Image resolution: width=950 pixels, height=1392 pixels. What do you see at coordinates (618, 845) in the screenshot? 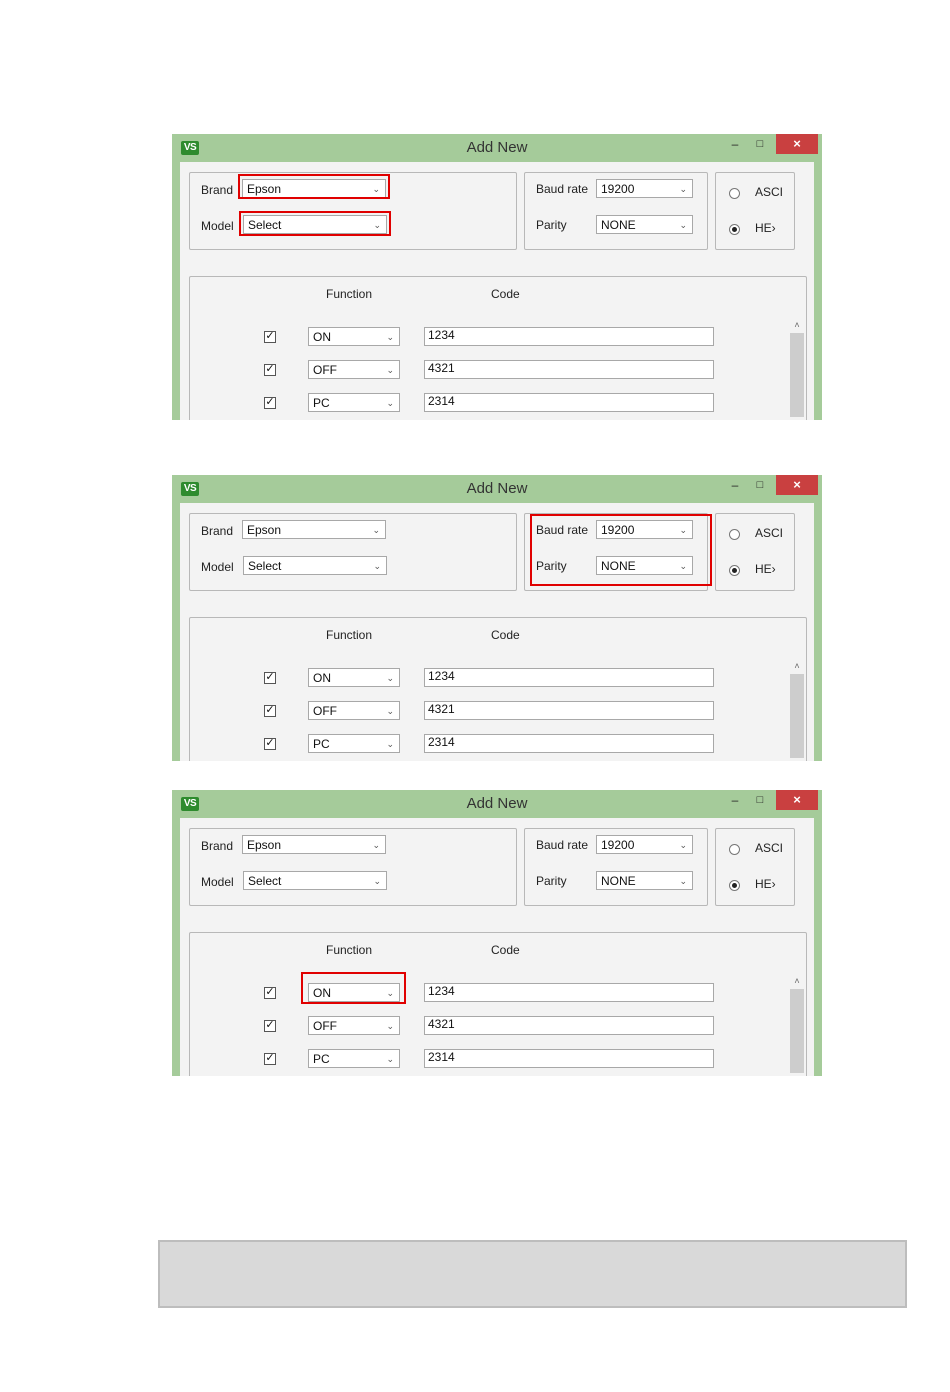
I see `baud-rate-value: 19200` at bounding box center [618, 845].